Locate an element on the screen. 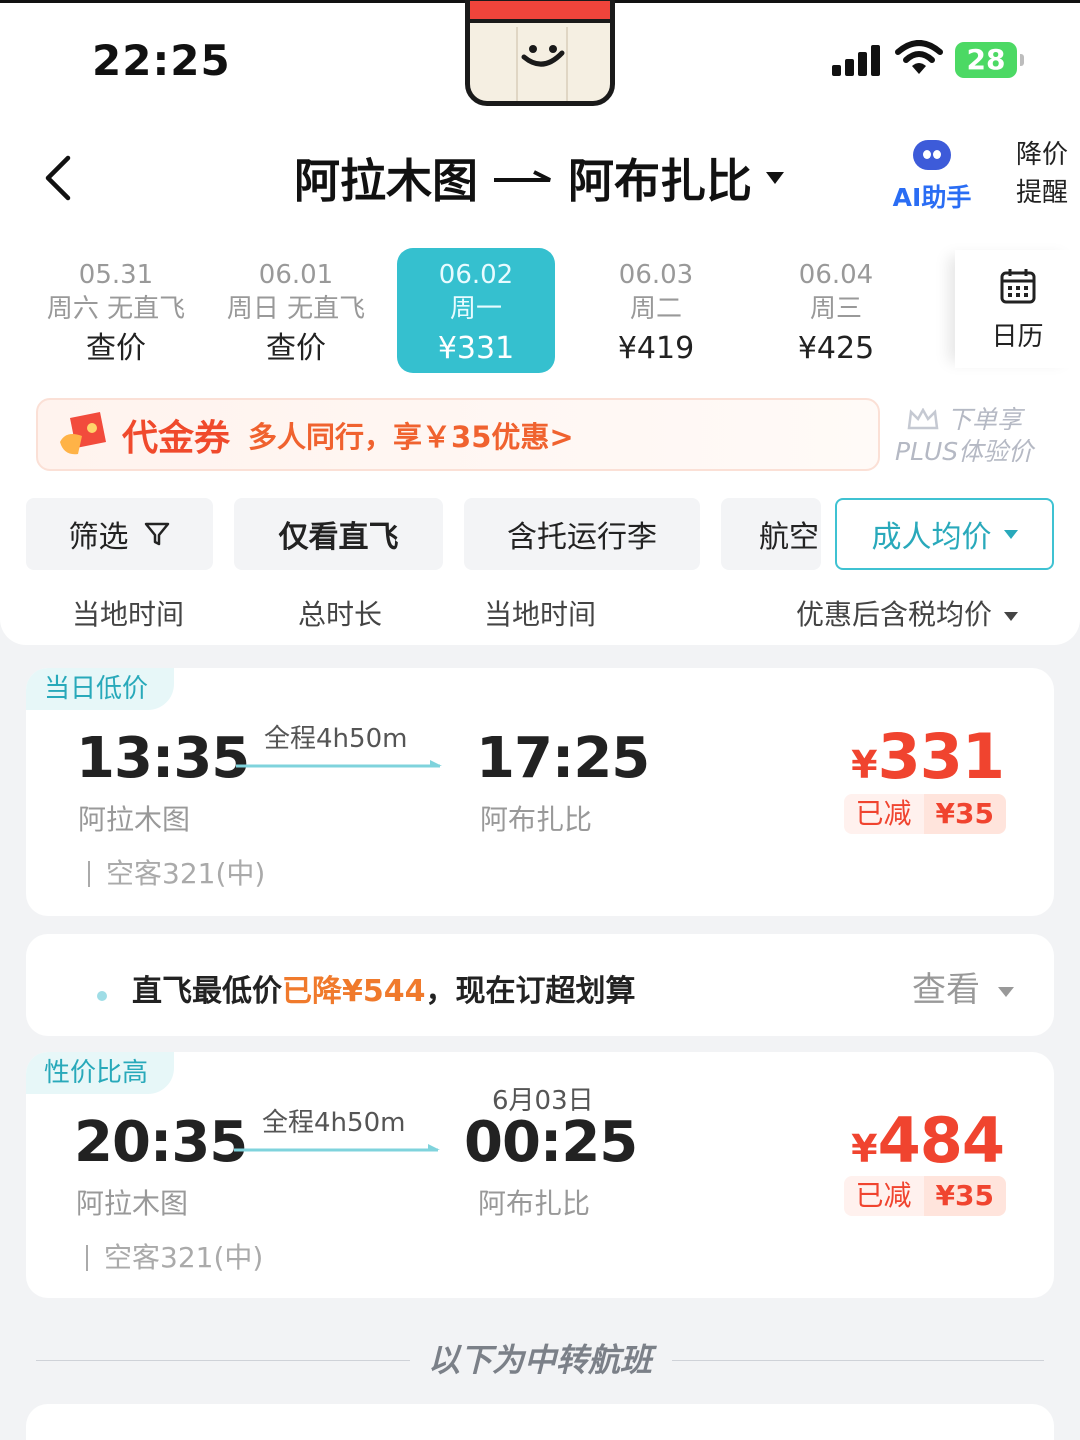  date-item-selected: 06.02 周一 ¥331 is located at coordinates (476, 310).